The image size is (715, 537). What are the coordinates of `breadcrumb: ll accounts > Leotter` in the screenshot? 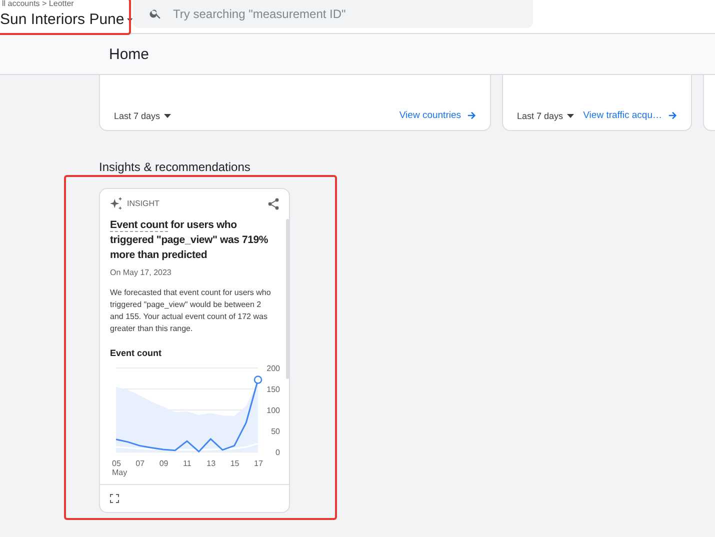 It's located at (66, 4).